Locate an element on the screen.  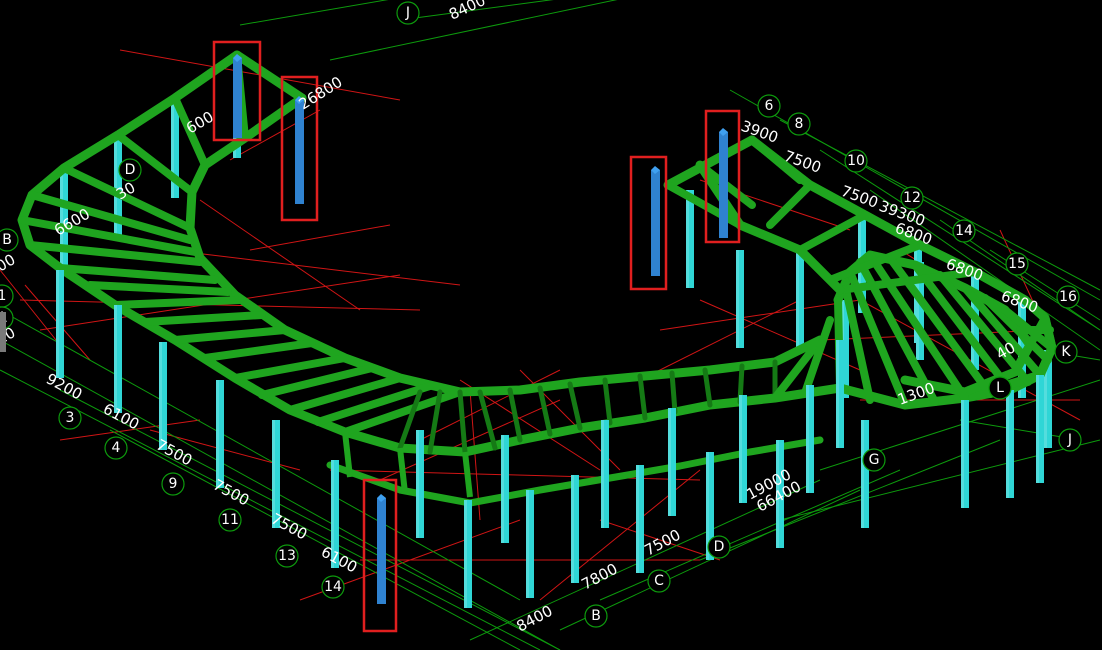
grid-label: C is located at coordinates (659, 581).